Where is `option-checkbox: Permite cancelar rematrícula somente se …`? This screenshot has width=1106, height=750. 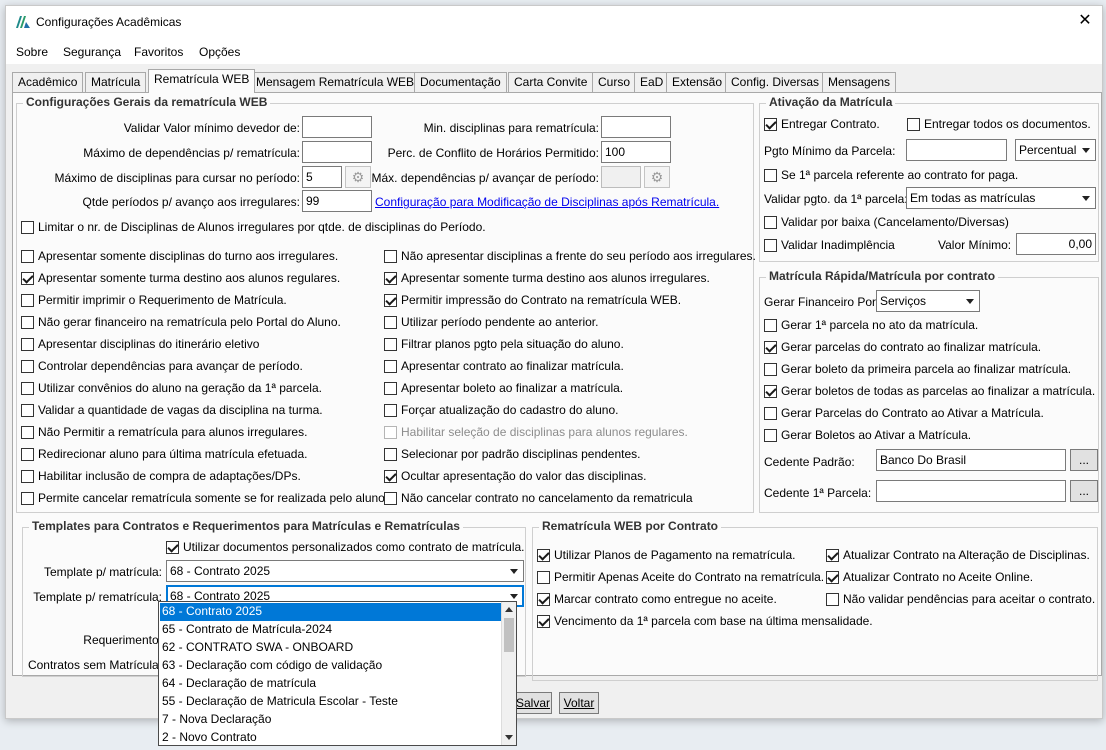 option-checkbox: Permite cancelar rematrícula somente se … is located at coordinates (204, 498).